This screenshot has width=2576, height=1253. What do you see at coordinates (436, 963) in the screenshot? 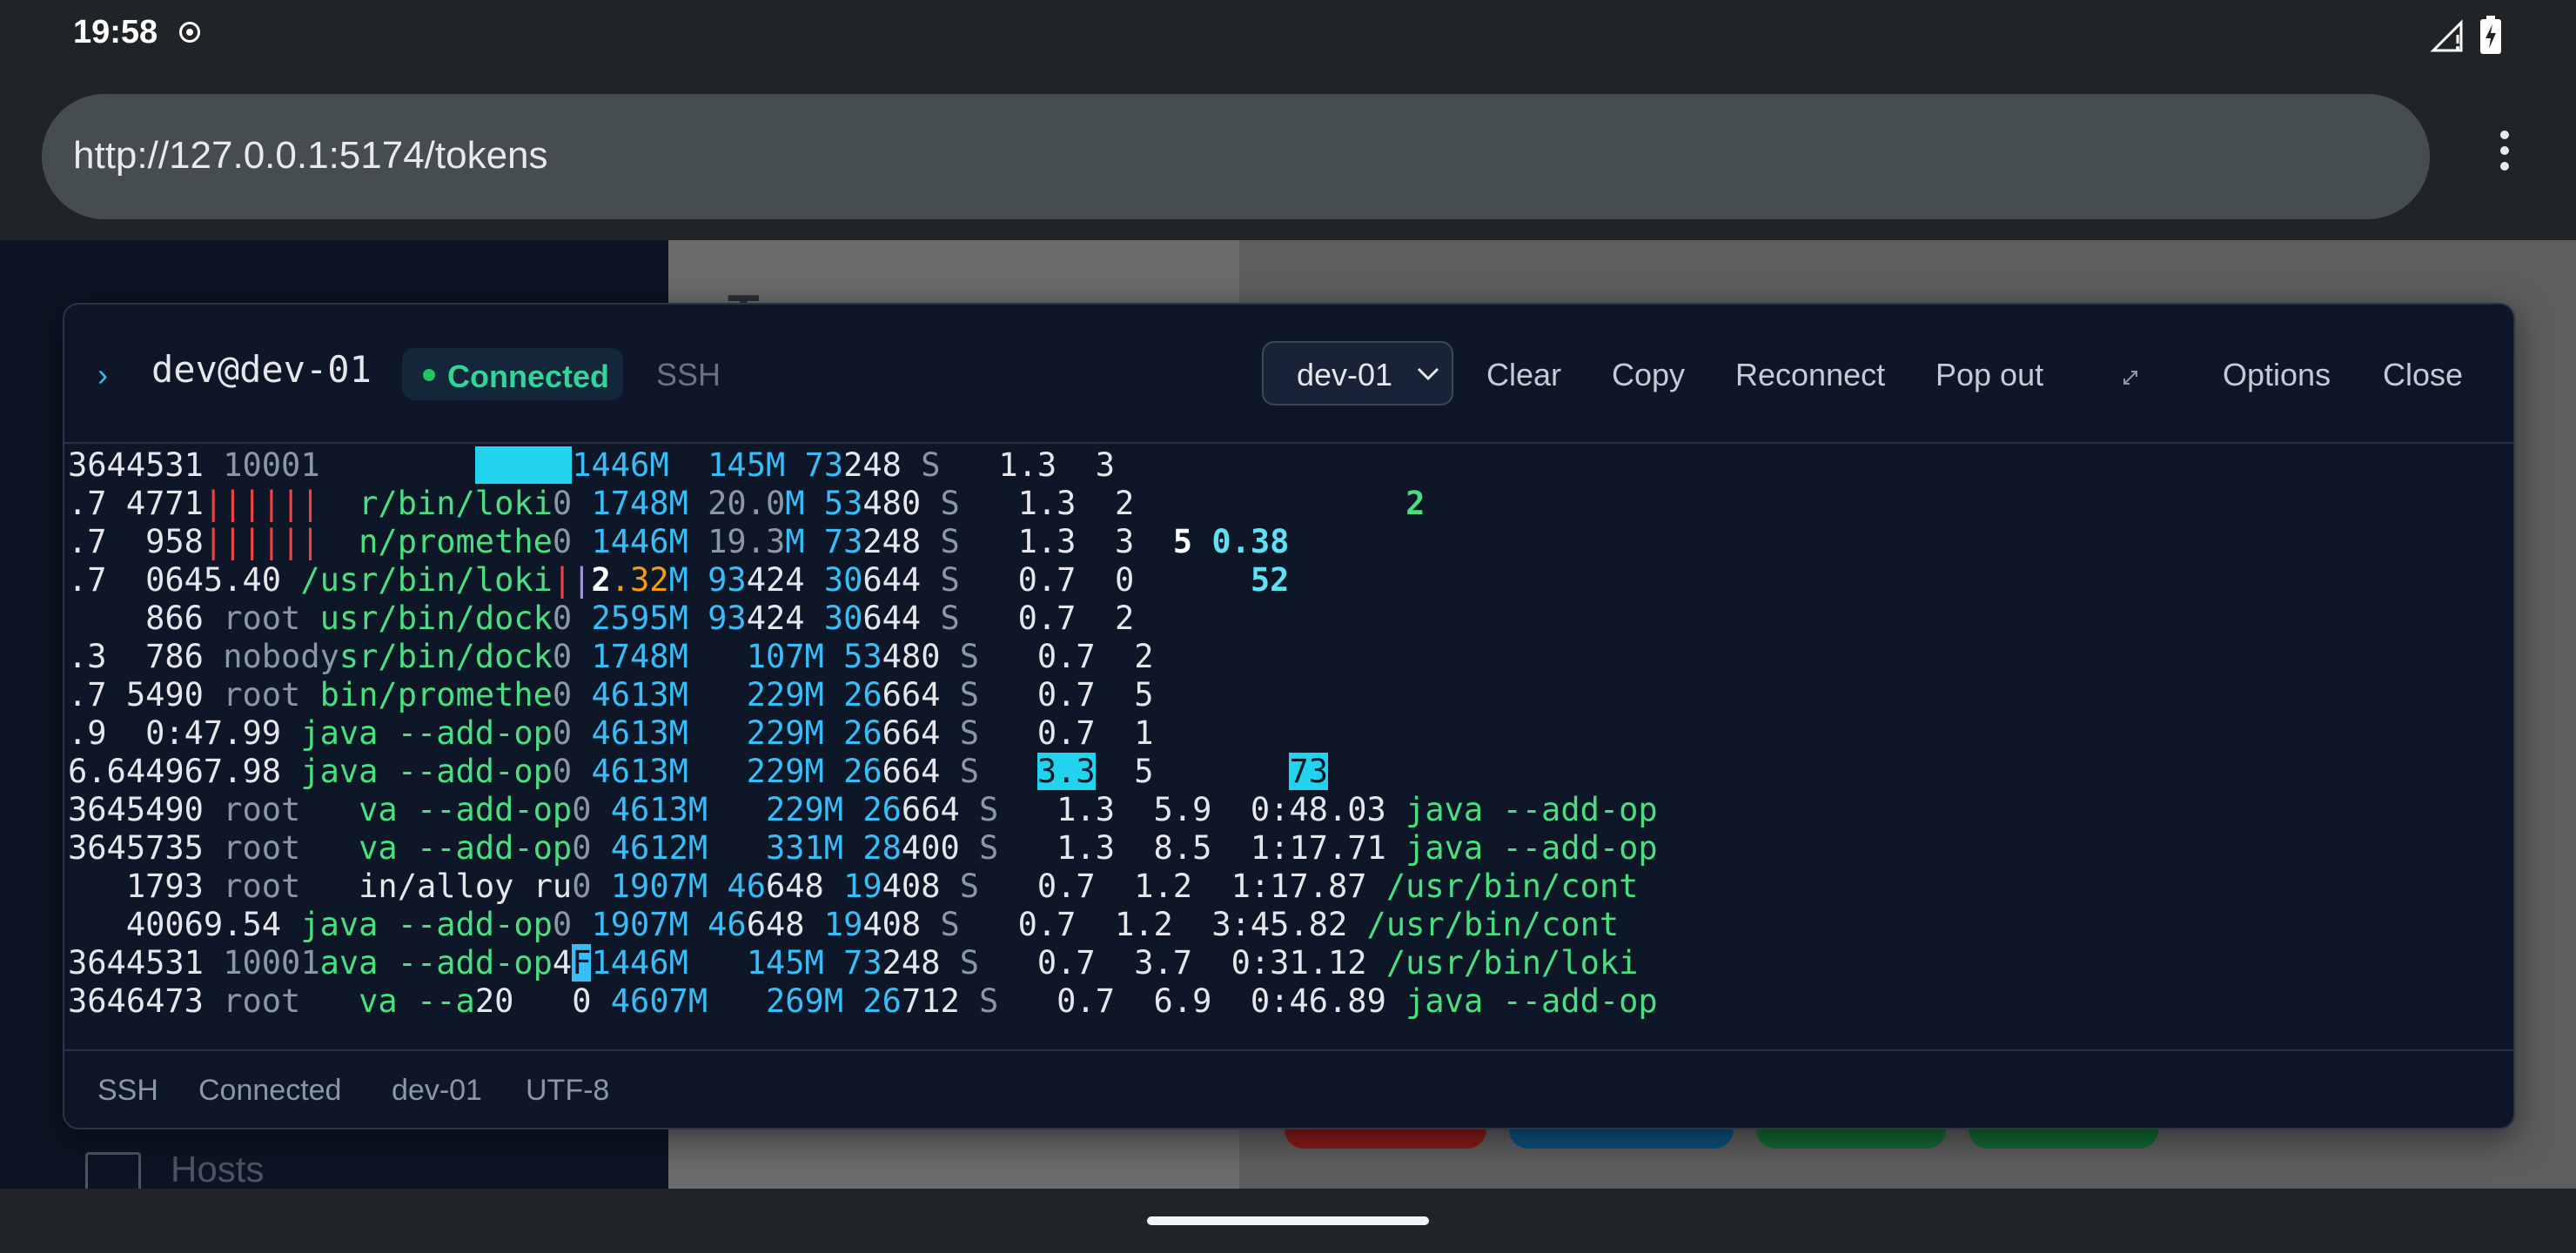
I see `terminal-text: ava --add-op` at bounding box center [436, 963].